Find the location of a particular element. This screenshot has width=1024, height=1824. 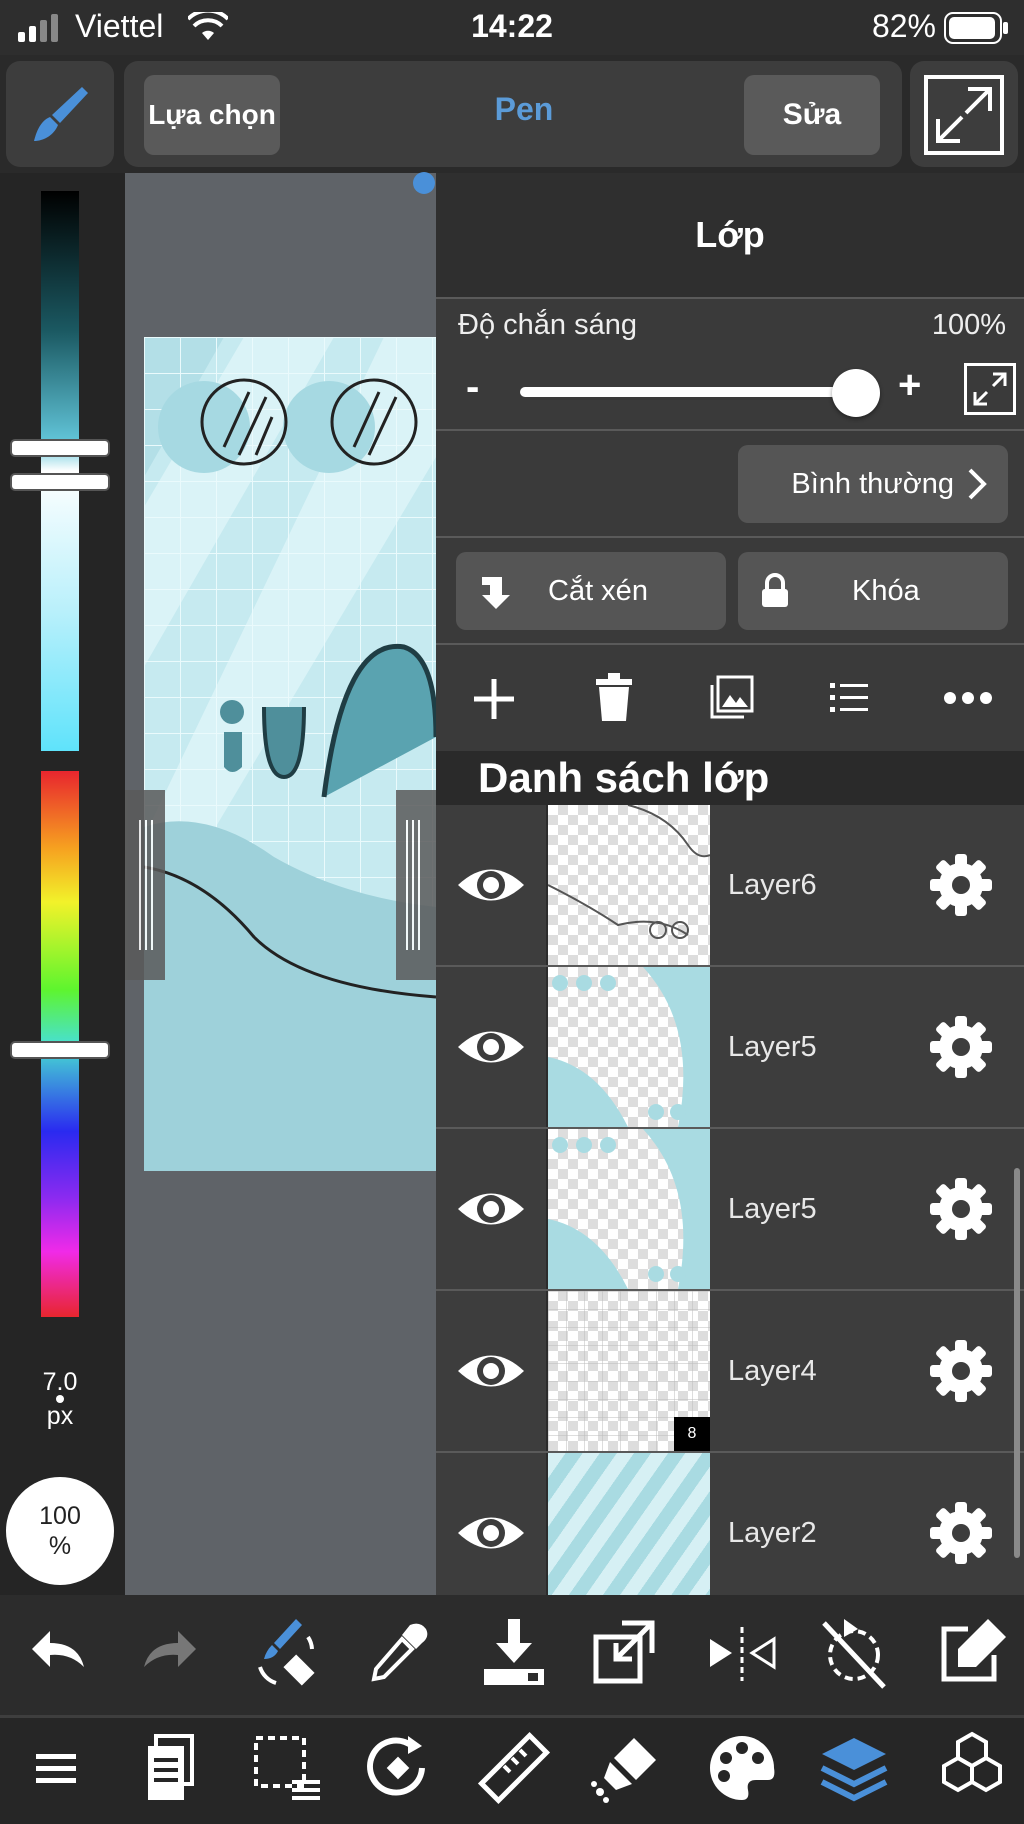

redo-icon is located at coordinates (170, 1655).